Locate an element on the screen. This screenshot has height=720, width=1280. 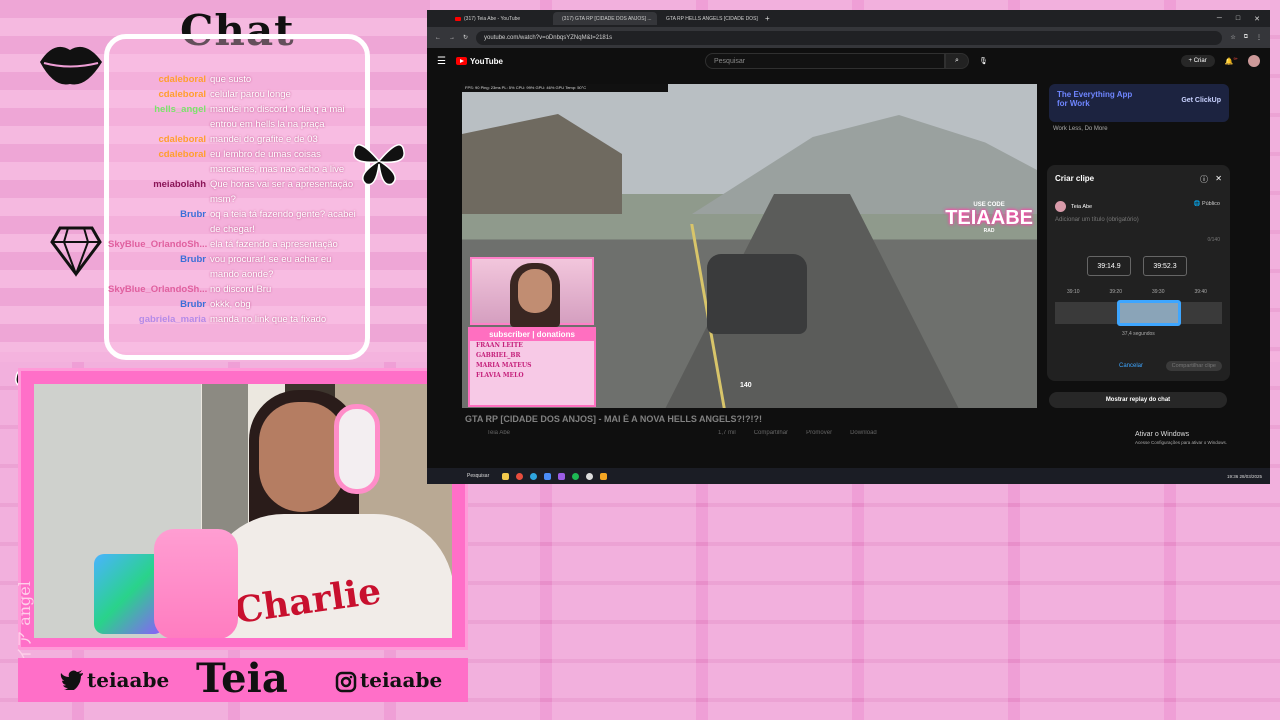
back-icon: ← is located at coordinates (438, 38).